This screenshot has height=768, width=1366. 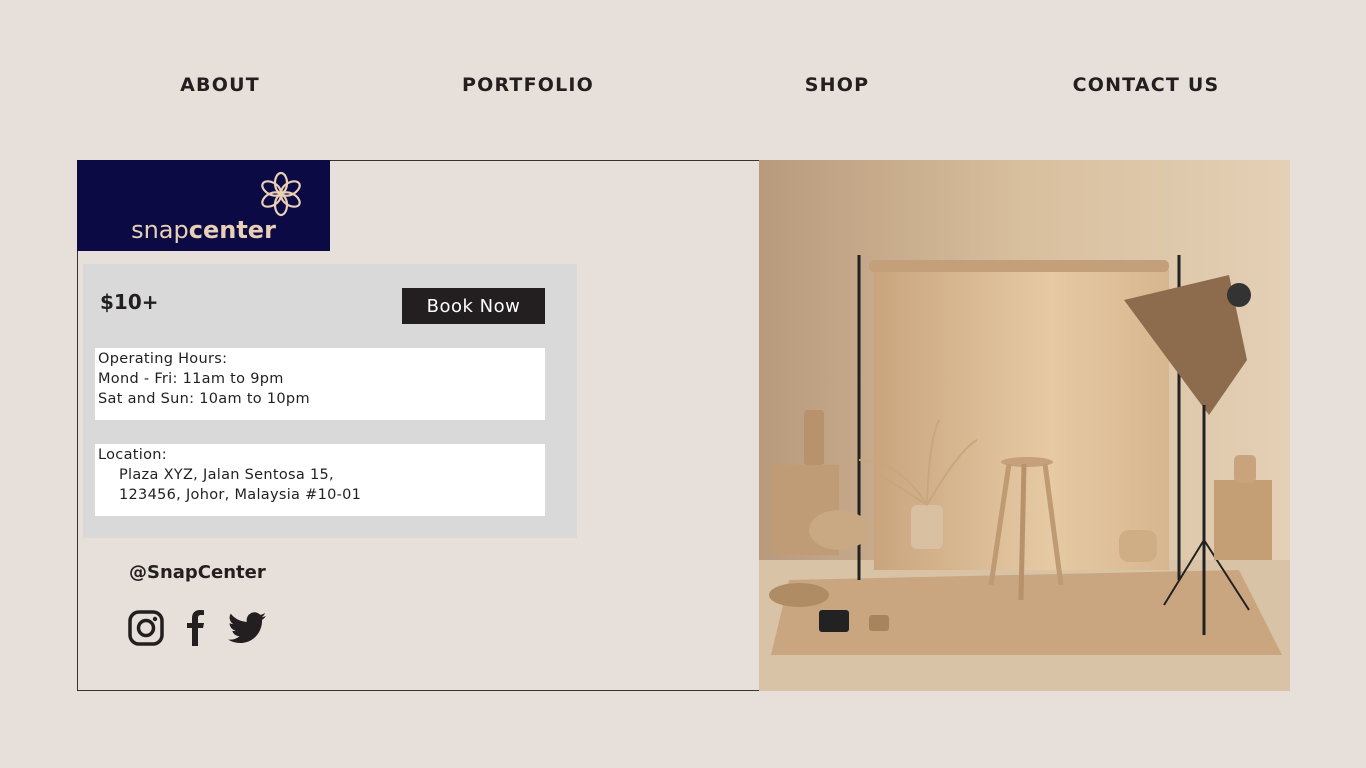 What do you see at coordinates (473, 306) in the screenshot?
I see `book-now-button: Book Now` at bounding box center [473, 306].